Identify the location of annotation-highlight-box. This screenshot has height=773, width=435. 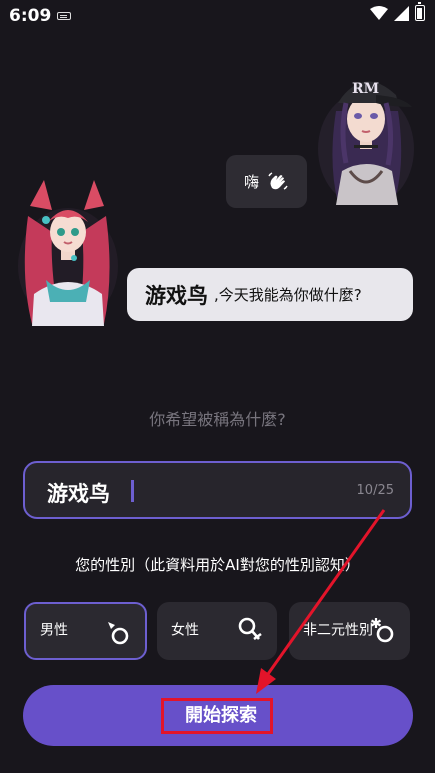
(217, 716).